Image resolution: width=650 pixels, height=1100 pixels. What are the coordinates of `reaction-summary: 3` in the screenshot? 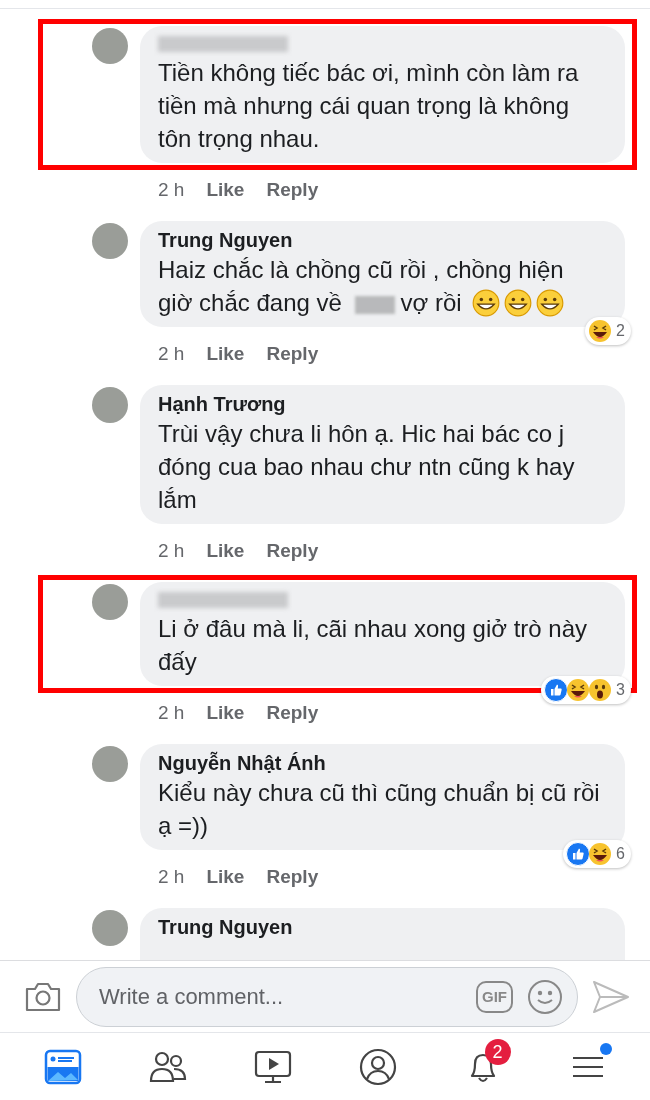 It's located at (586, 690).